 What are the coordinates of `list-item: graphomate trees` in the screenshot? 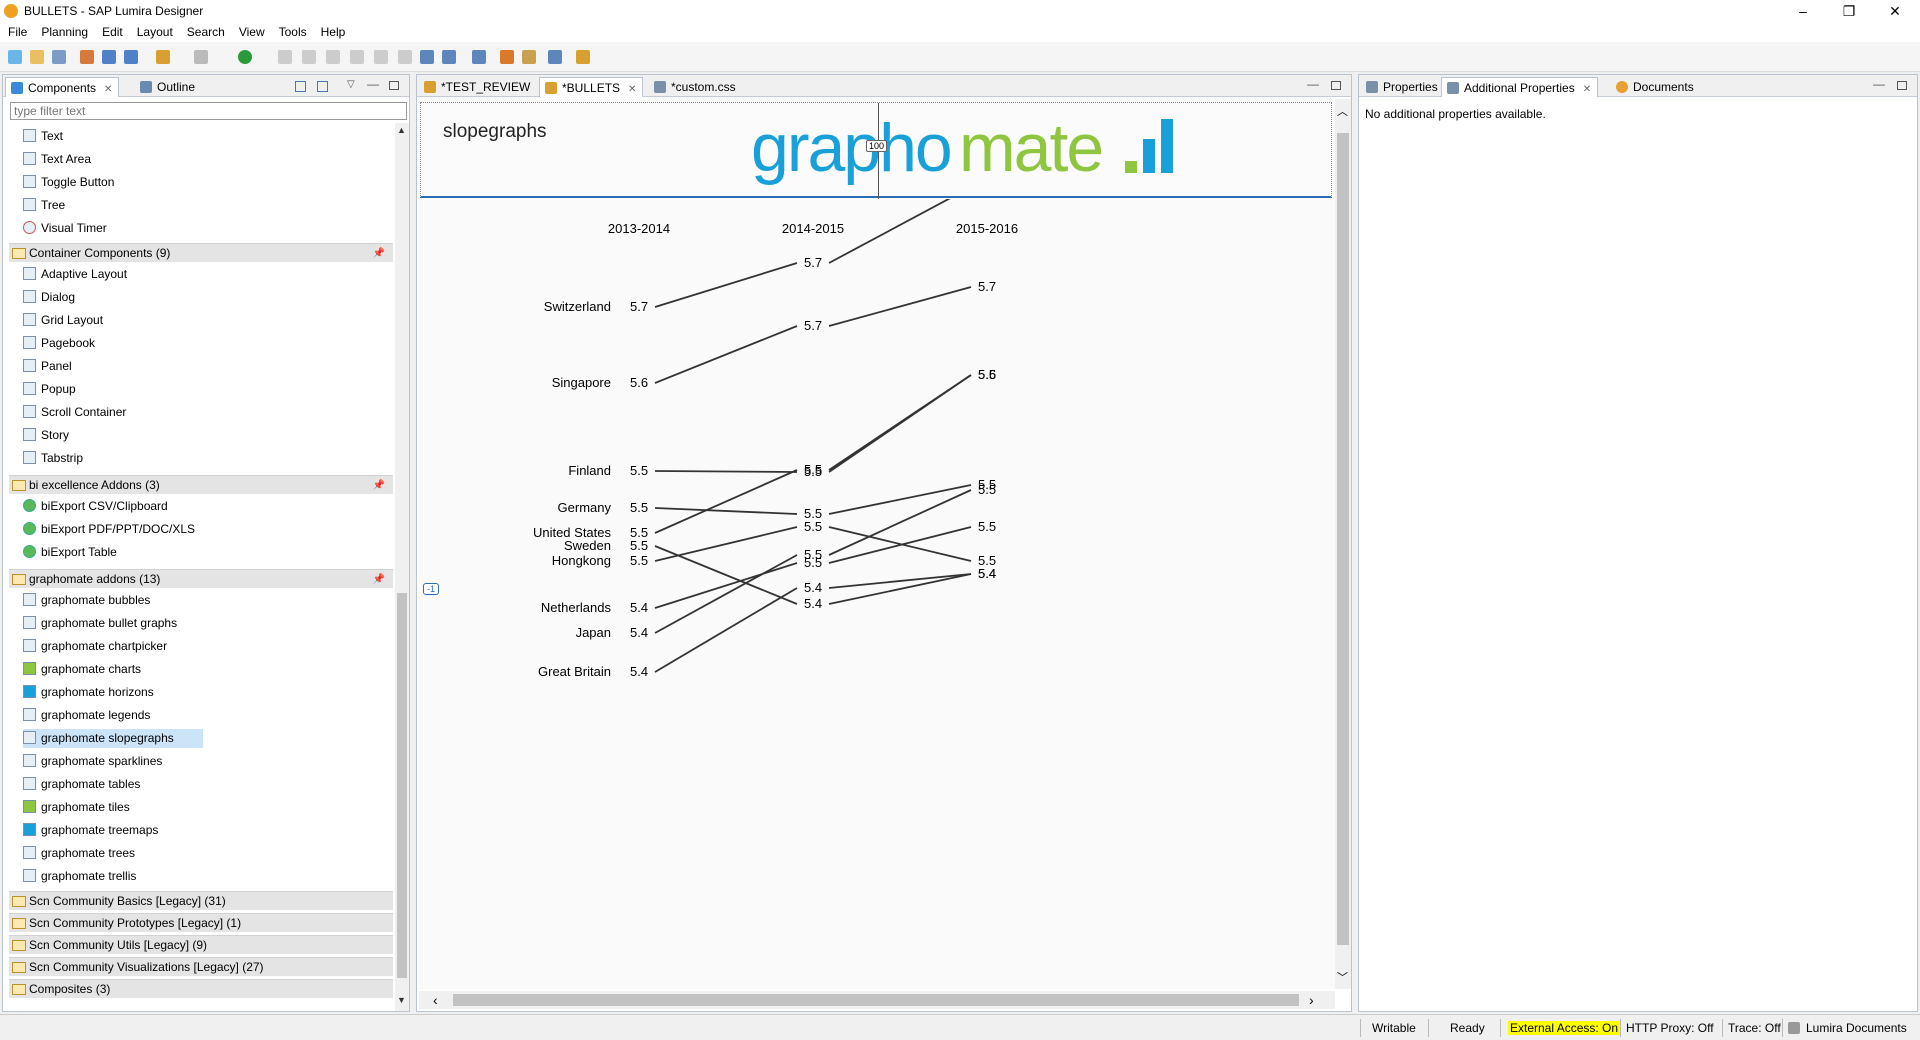 It's located at (79, 853).